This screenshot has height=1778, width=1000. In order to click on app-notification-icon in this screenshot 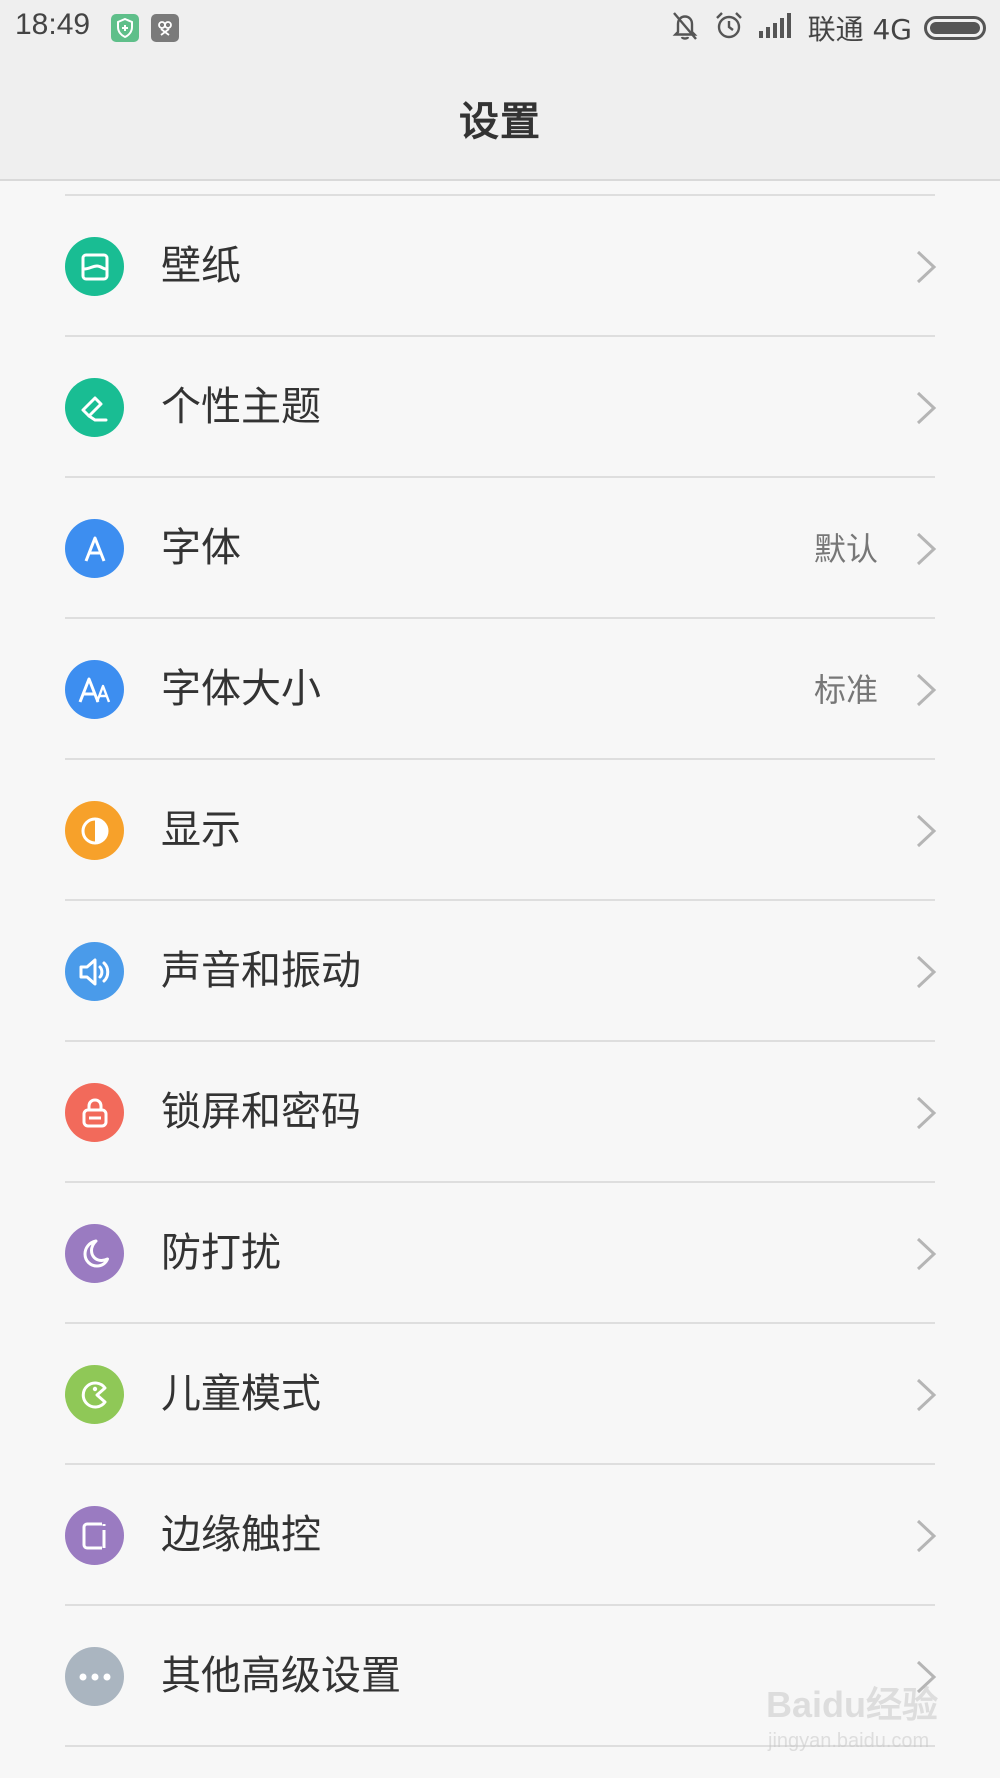, I will do `click(165, 28)`.